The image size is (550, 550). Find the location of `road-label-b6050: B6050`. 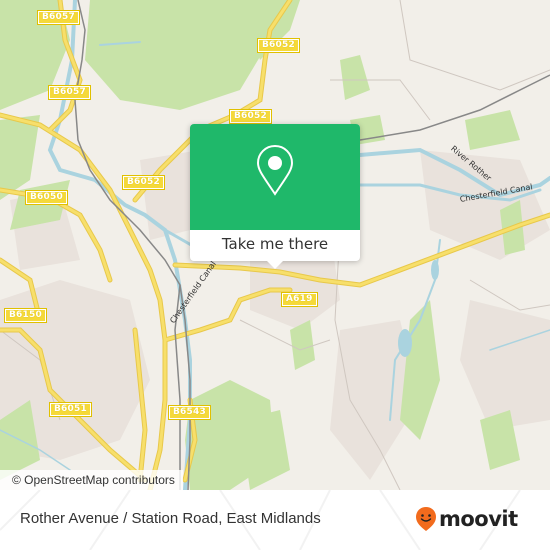

road-label-b6050: B6050 is located at coordinates (46, 197).